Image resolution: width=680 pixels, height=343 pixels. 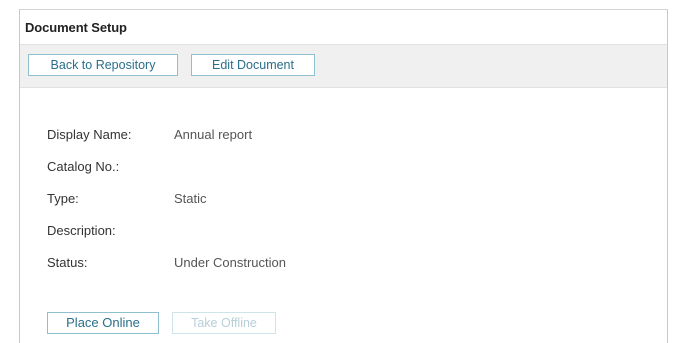 I want to click on description-label: Description:, so click(x=81, y=230).